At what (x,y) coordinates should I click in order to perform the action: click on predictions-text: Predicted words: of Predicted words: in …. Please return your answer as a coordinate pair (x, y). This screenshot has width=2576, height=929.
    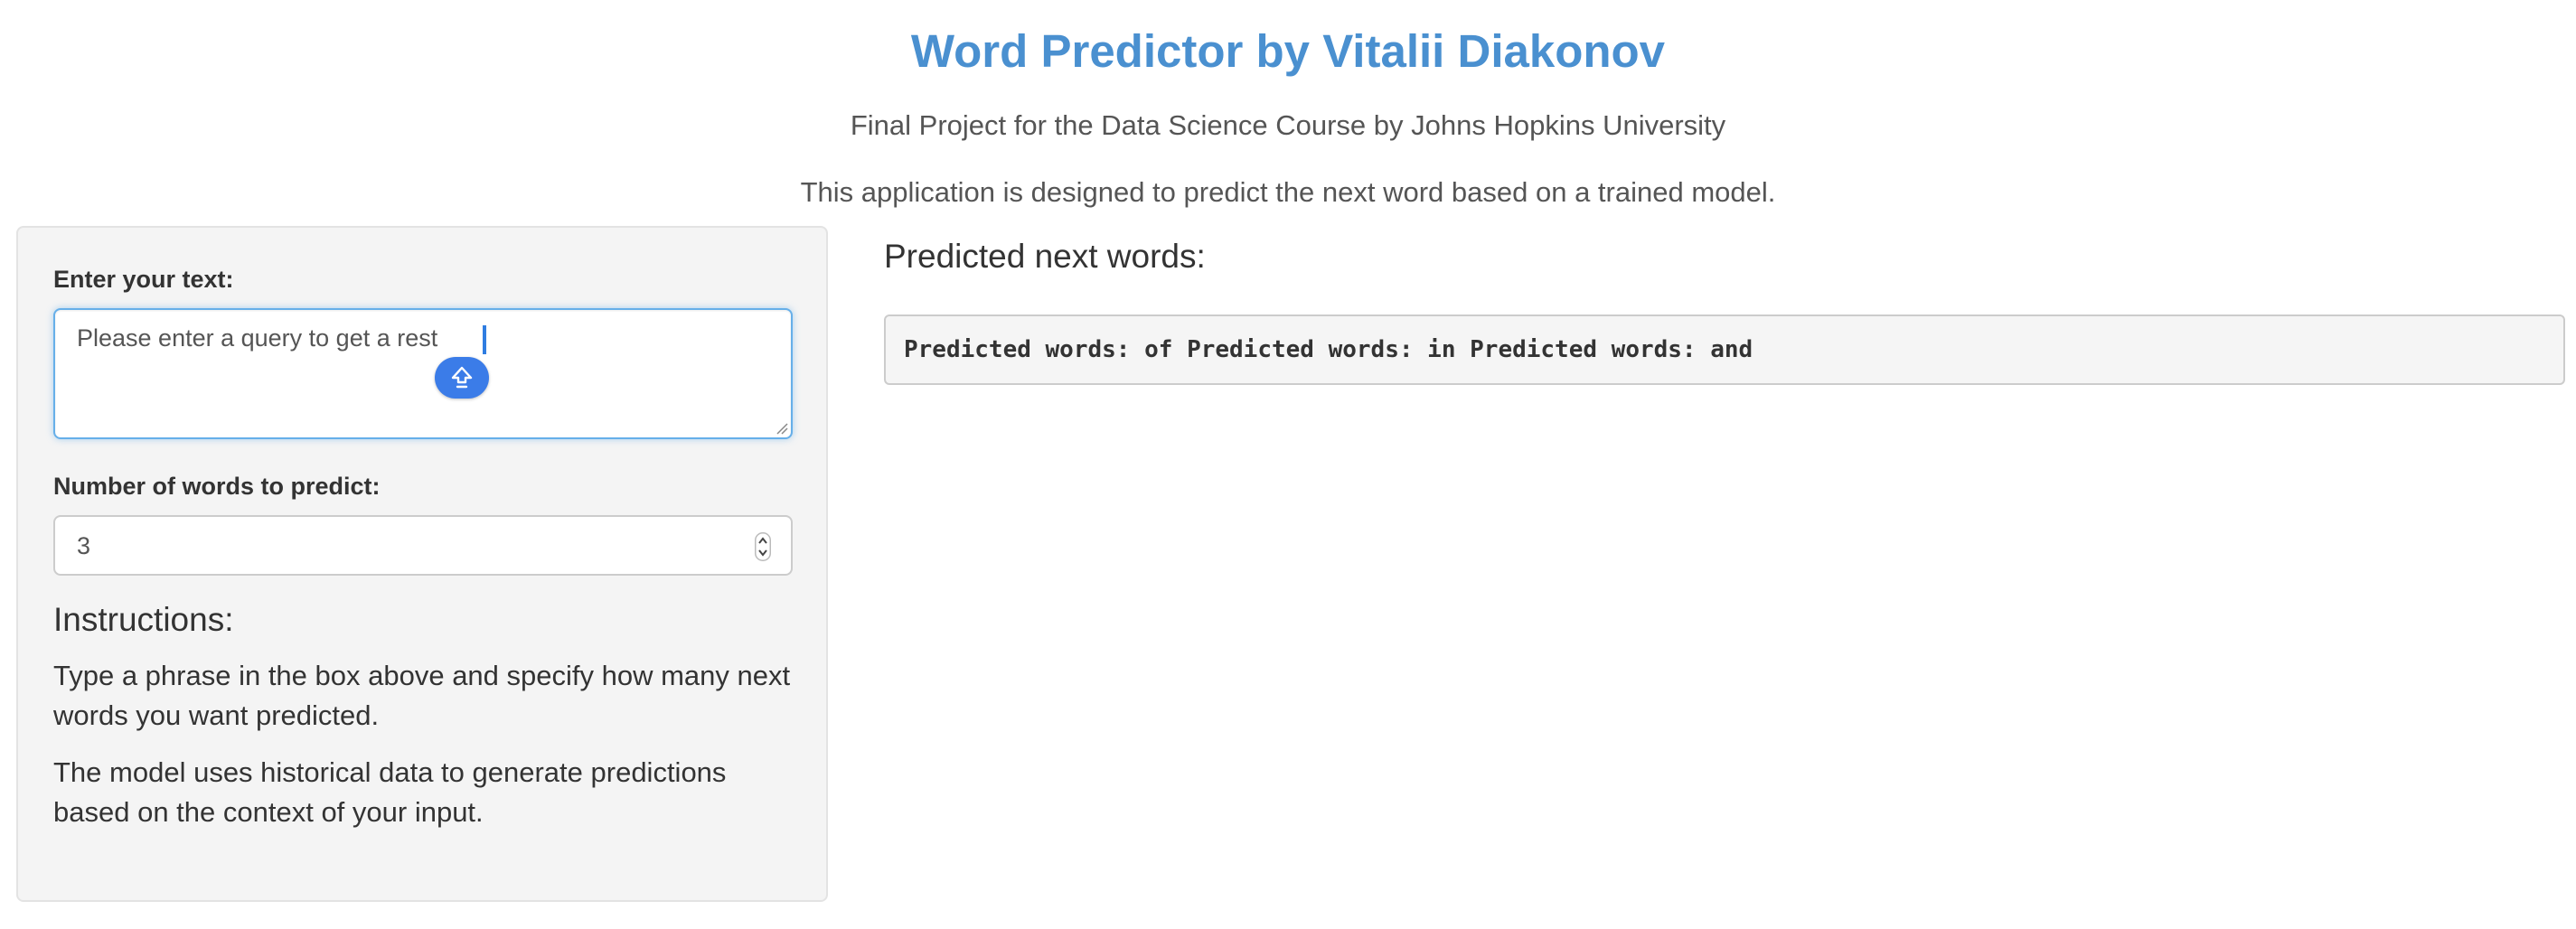
    Looking at the image, I should click on (1328, 349).